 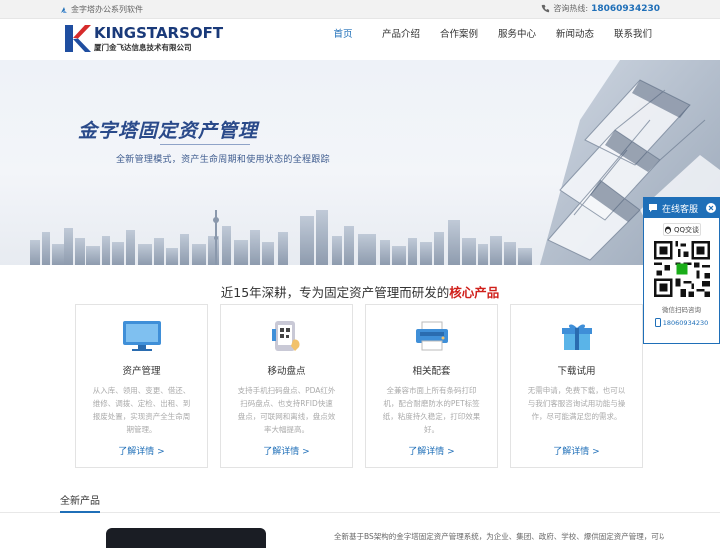 I want to click on qq-chat-button: QQ交谈, so click(x=681, y=229).